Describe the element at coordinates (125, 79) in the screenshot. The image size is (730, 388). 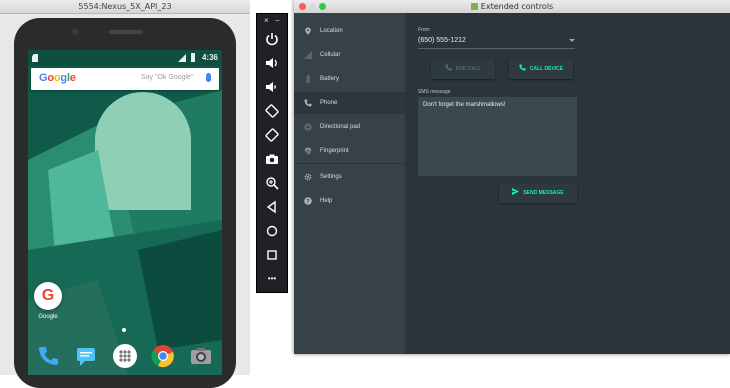
I see `google-search-bar: Google Say "Ok Google"` at that location.